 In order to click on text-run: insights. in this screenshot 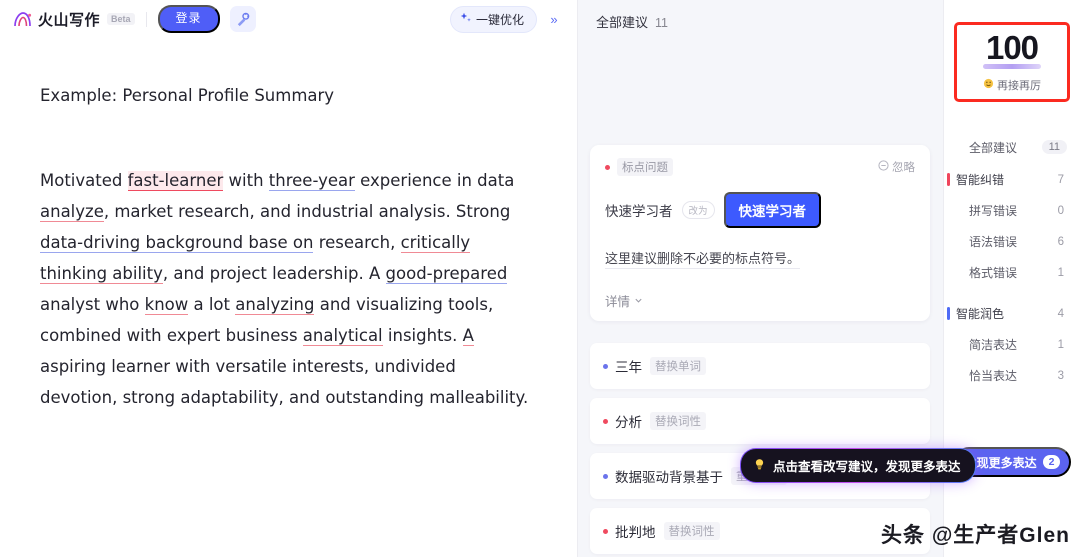, I will do `click(422, 335)`.